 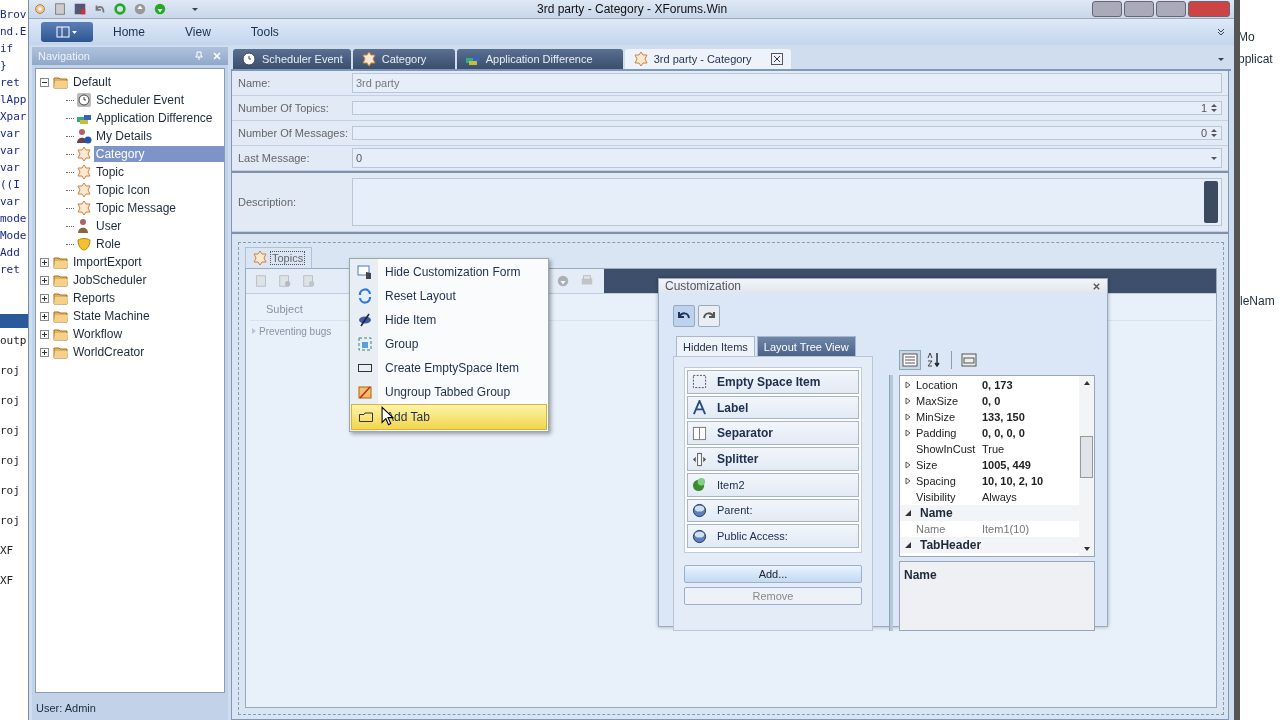 I want to click on tree-item: Reports, so click(x=94, y=298).